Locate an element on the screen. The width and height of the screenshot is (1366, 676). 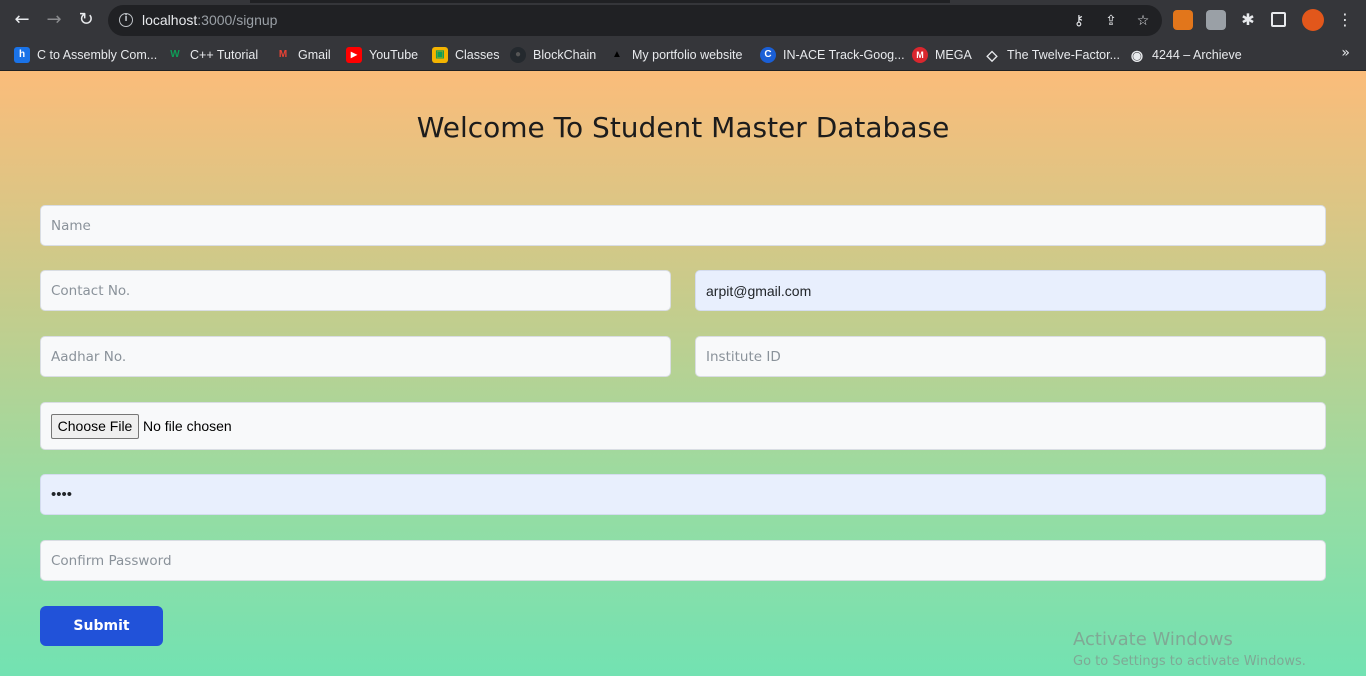
file-upload-field: Choose File No file chosen is located at coordinates (683, 426).